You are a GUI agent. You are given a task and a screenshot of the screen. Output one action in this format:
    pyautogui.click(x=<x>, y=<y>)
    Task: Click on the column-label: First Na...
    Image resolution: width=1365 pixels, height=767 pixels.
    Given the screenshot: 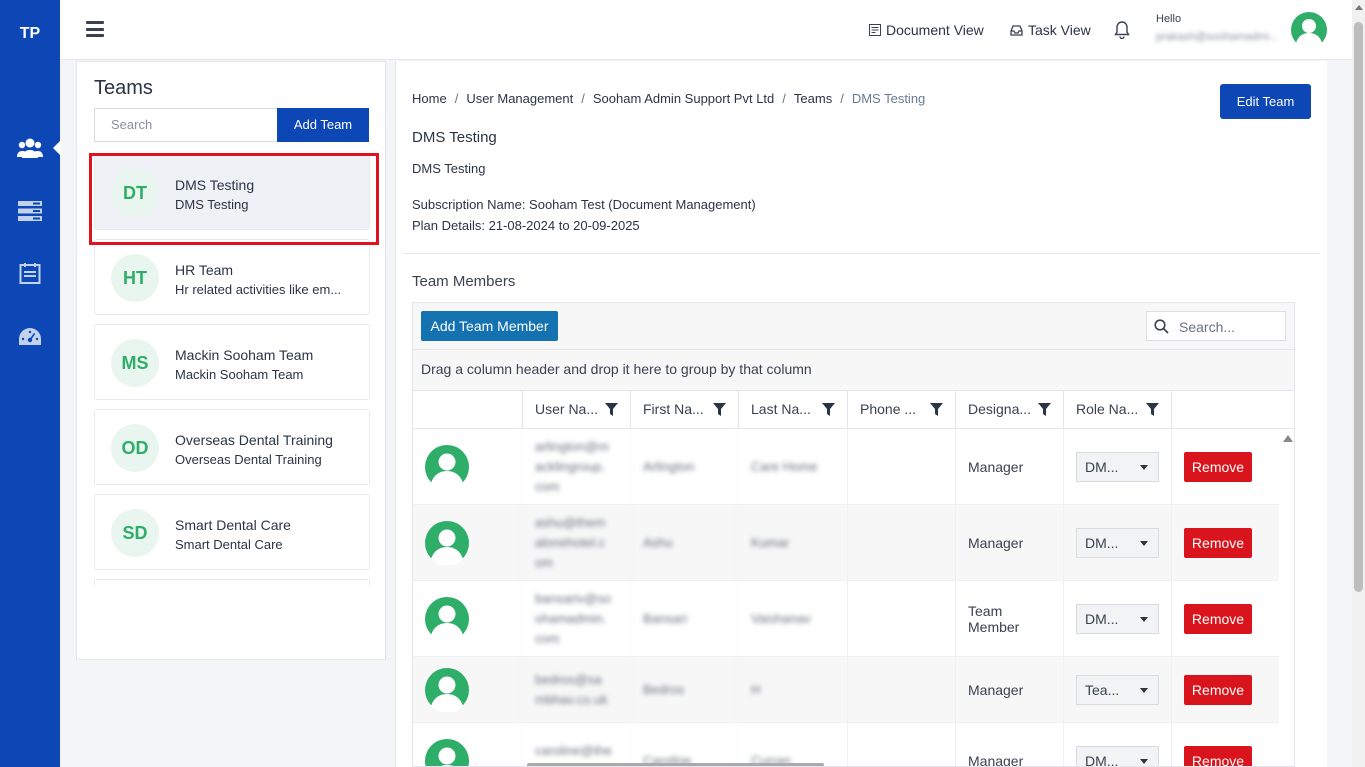 What is the action you would take?
    pyautogui.click(x=673, y=409)
    